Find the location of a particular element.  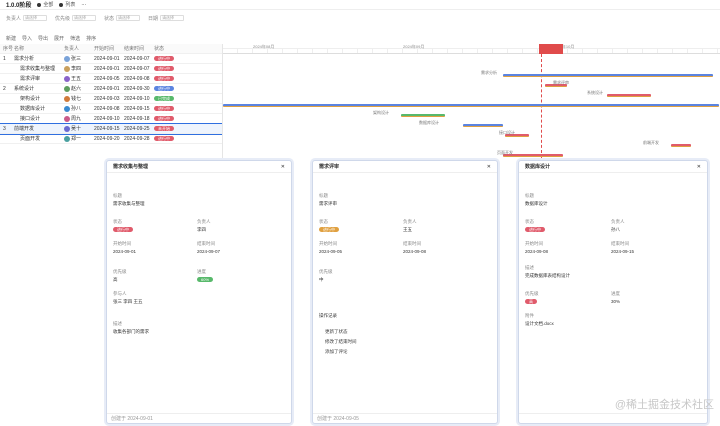

row-number: 1 is located at coordinates (4, 58).